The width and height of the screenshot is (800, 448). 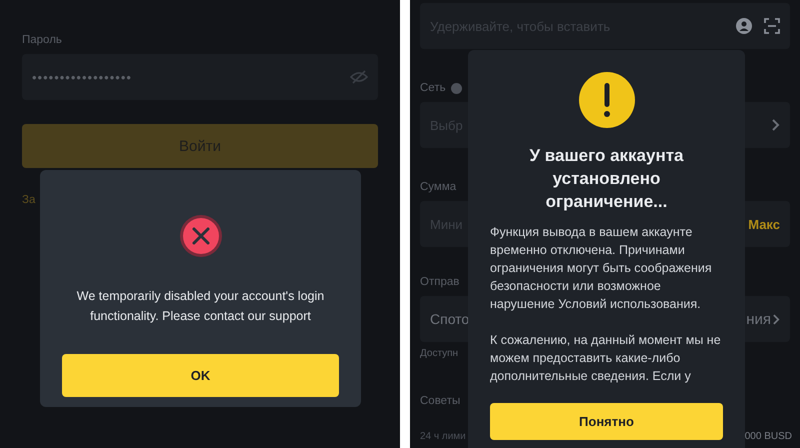 What do you see at coordinates (439, 353) in the screenshot?
I see `available-label: Доступн` at bounding box center [439, 353].